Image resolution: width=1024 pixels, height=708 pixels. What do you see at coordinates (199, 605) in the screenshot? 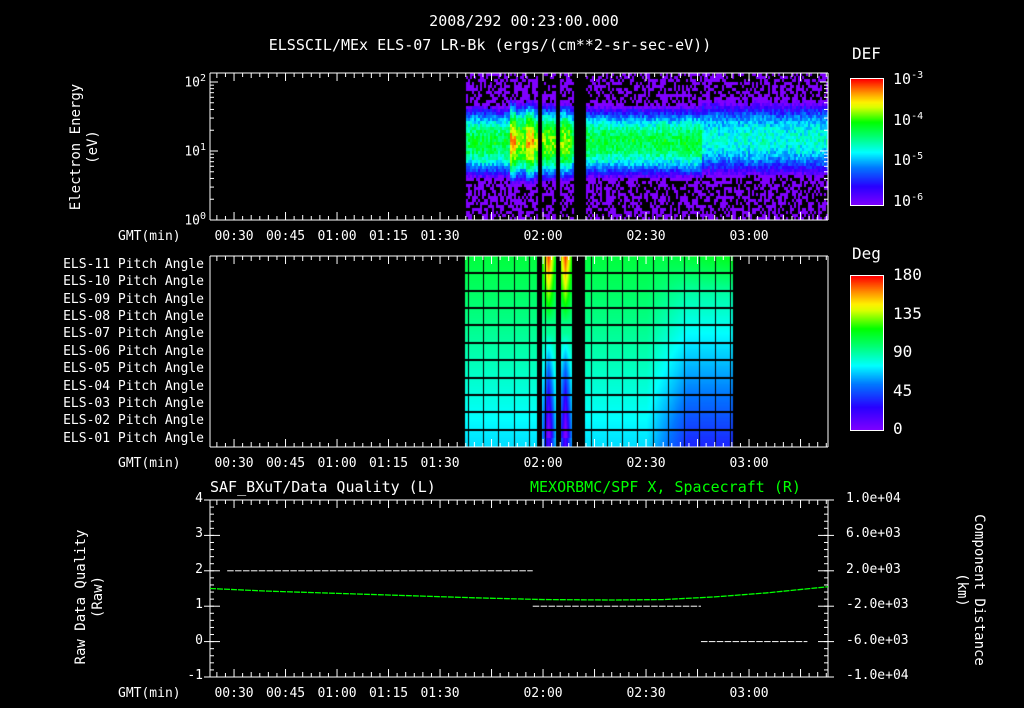
I see `quality-tick-label: 1` at bounding box center [199, 605].